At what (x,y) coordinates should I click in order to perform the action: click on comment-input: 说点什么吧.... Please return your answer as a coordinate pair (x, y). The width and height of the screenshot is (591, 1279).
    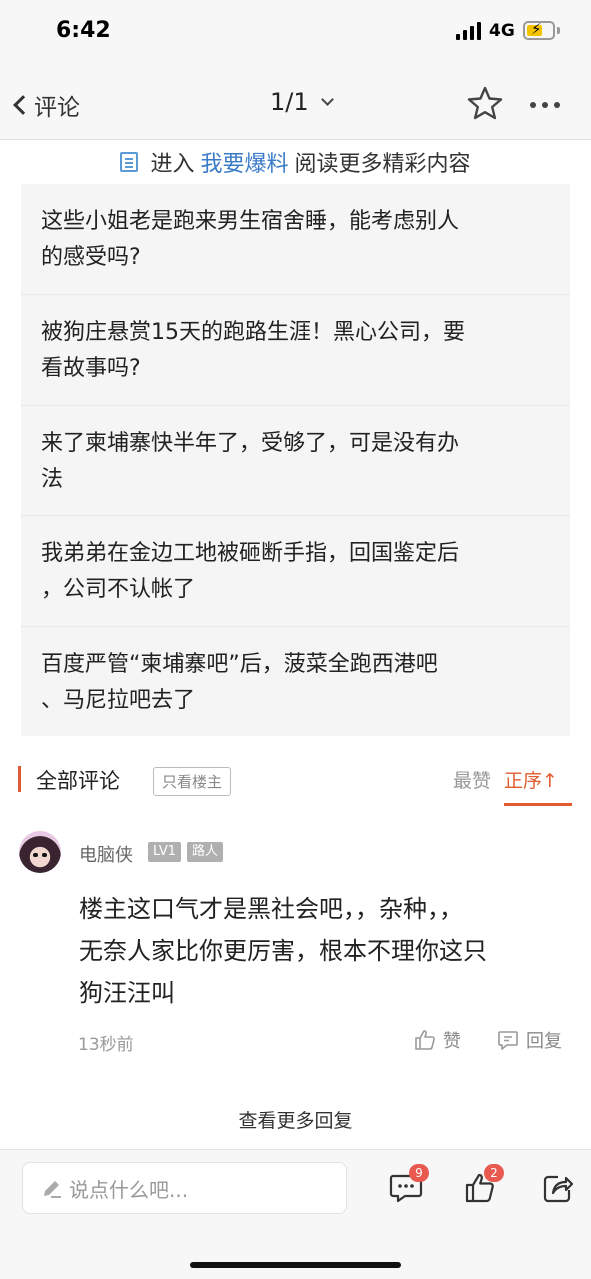
    Looking at the image, I should click on (184, 1188).